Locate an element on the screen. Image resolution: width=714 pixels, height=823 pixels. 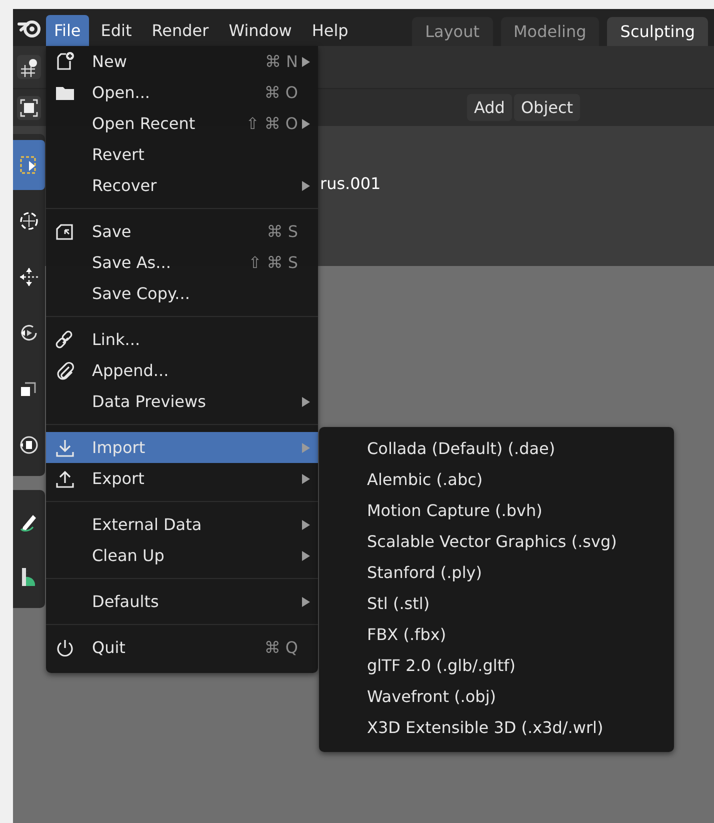
shortcut-text: ⌘ S is located at coordinates (282, 231).